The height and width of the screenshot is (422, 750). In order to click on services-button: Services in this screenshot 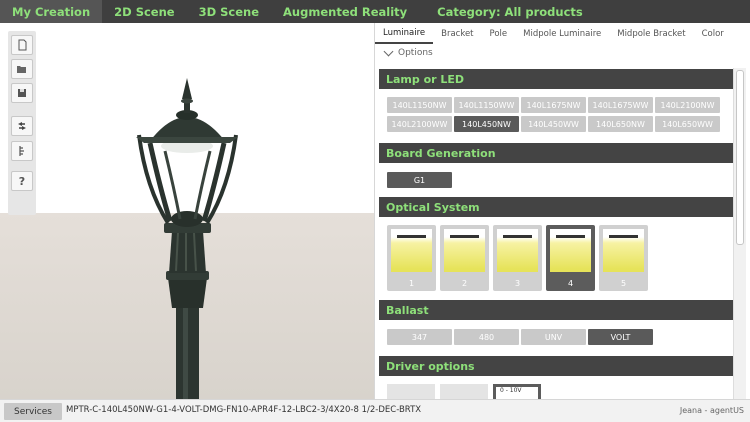, I will do `click(33, 411)`.